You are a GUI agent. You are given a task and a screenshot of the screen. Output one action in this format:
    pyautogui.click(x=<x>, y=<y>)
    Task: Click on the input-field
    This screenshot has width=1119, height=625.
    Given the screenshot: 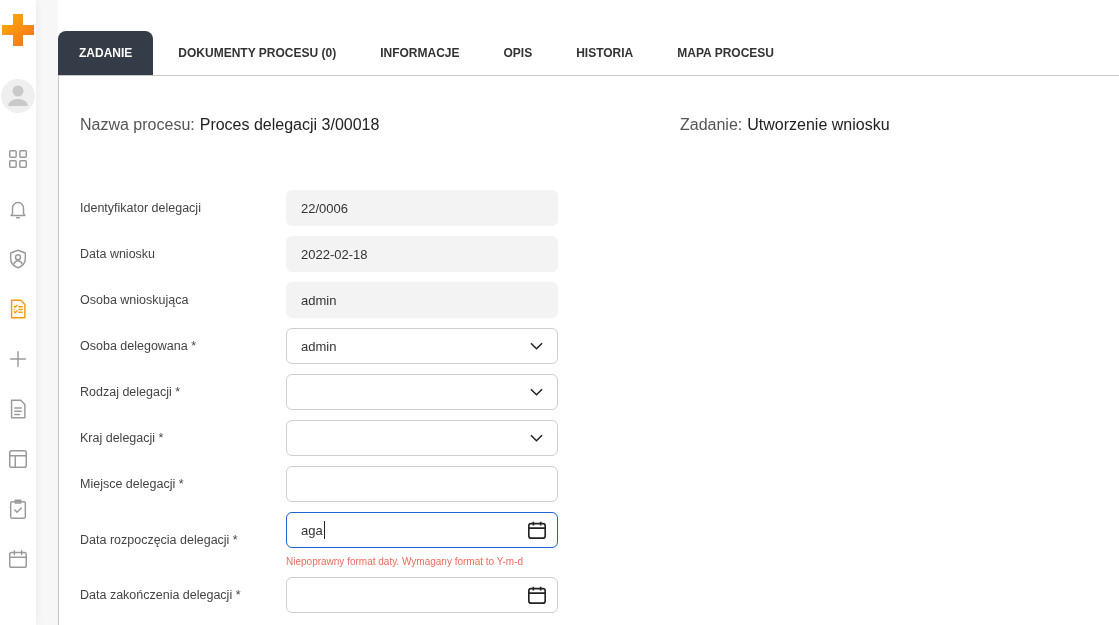 What is the action you would take?
    pyautogui.click(x=422, y=484)
    